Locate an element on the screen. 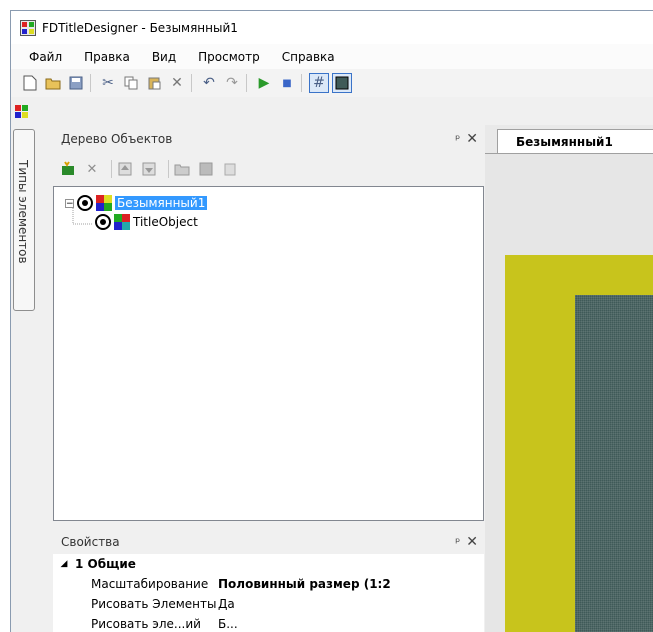 The image size is (653, 632). tree-item: − Безымянный1 is located at coordinates (136, 203).